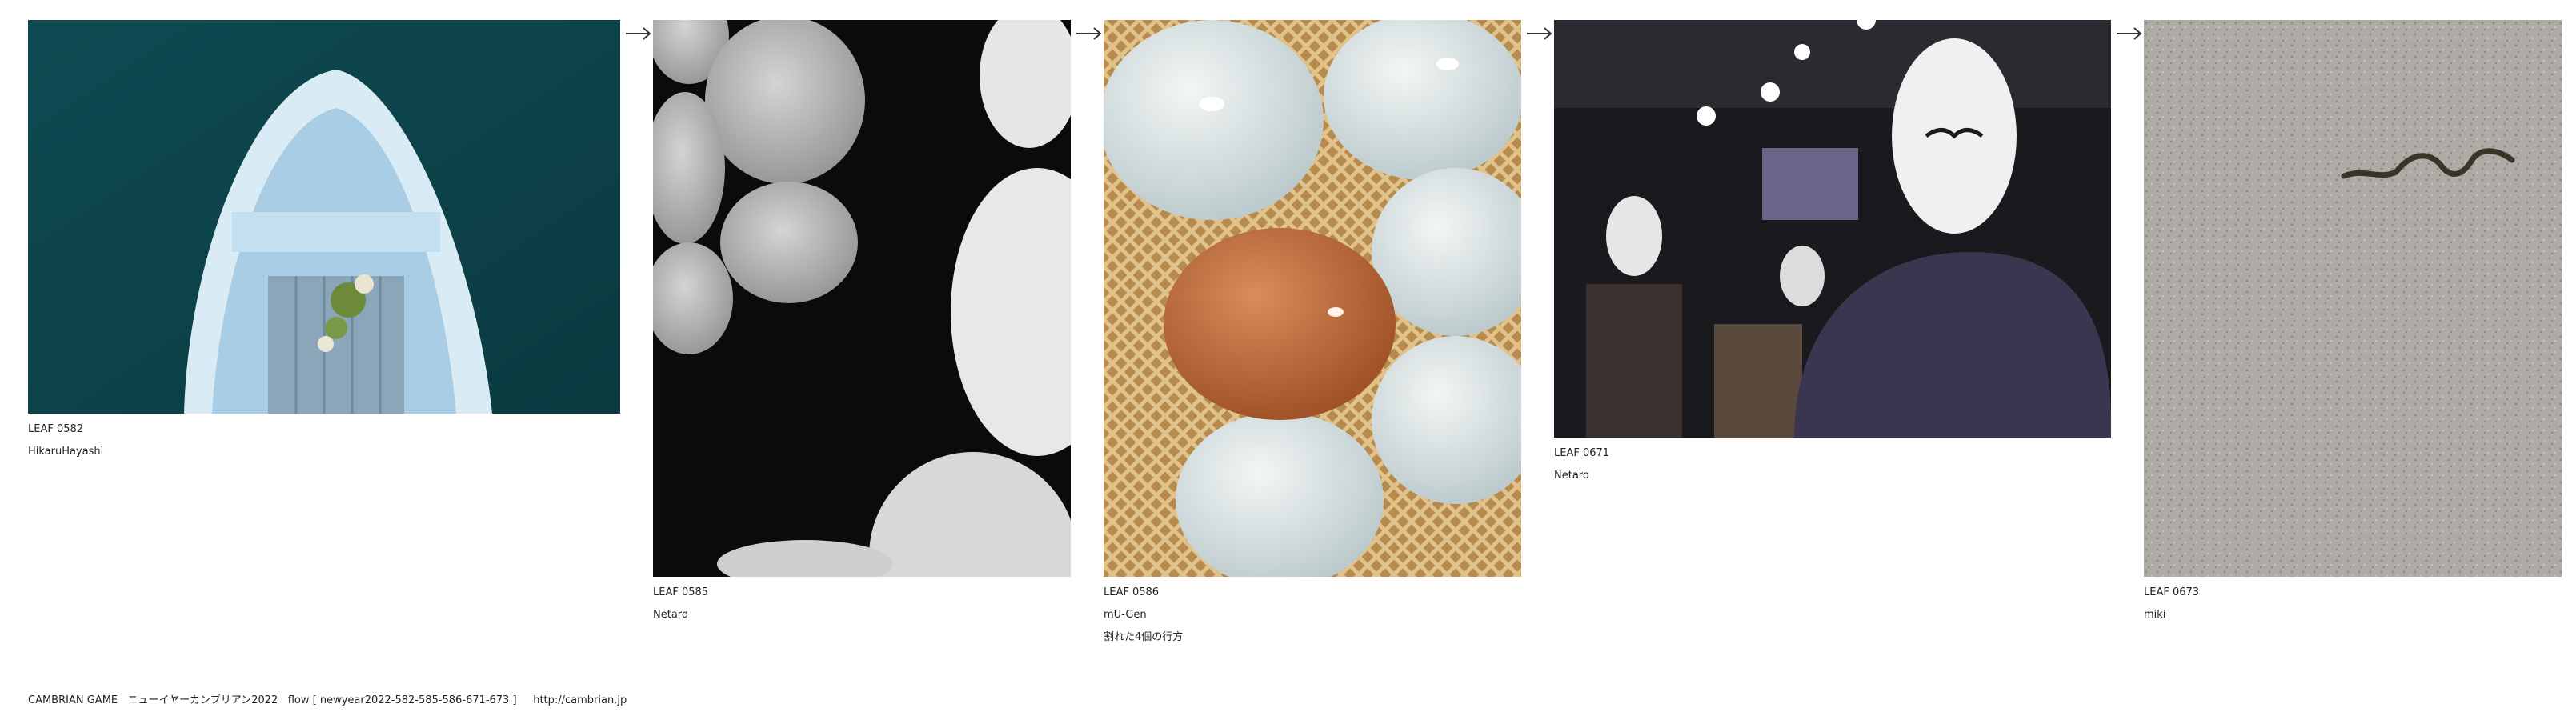 This screenshot has width=2576, height=720. What do you see at coordinates (1582, 453) in the screenshot?
I see `leaf-id: LEAF 0671` at bounding box center [1582, 453].